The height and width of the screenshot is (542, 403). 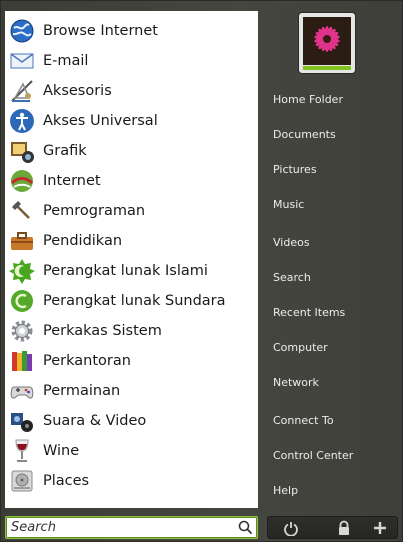 What do you see at coordinates (61, 451) in the screenshot?
I see `category-label: Wine` at bounding box center [61, 451].